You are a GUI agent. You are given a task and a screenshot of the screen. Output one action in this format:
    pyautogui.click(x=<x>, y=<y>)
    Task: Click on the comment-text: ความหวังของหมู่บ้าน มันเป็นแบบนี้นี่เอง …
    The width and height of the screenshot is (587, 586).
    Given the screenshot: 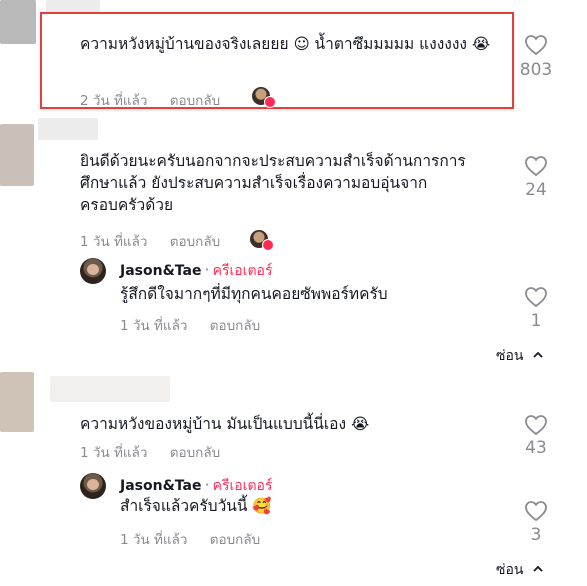 What is the action you would take?
    pyautogui.click(x=225, y=424)
    